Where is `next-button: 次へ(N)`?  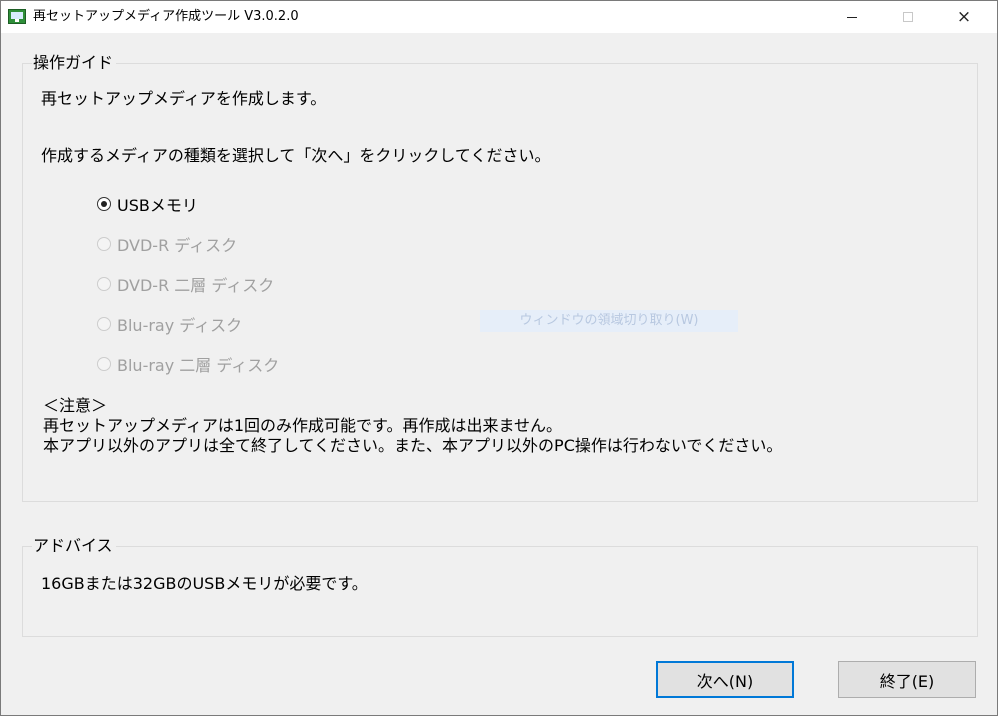
next-button: 次へ(N) is located at coordinates (725, 679).